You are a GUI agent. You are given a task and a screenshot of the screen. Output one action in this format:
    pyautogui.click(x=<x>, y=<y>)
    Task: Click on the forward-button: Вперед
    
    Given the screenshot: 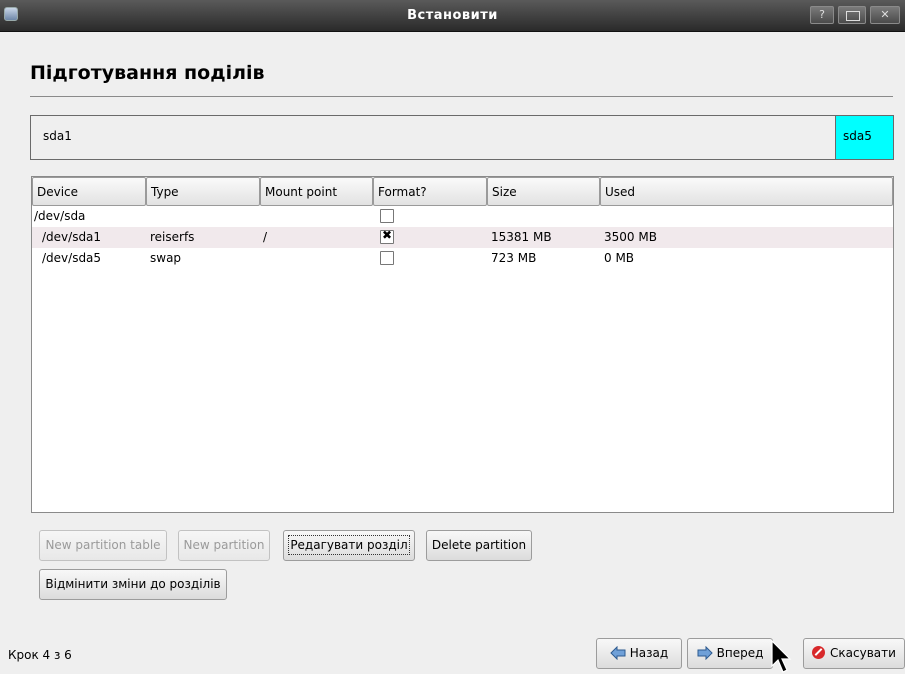 What is the action you would take?
    pyautogui.click(x=730, y=653)
    